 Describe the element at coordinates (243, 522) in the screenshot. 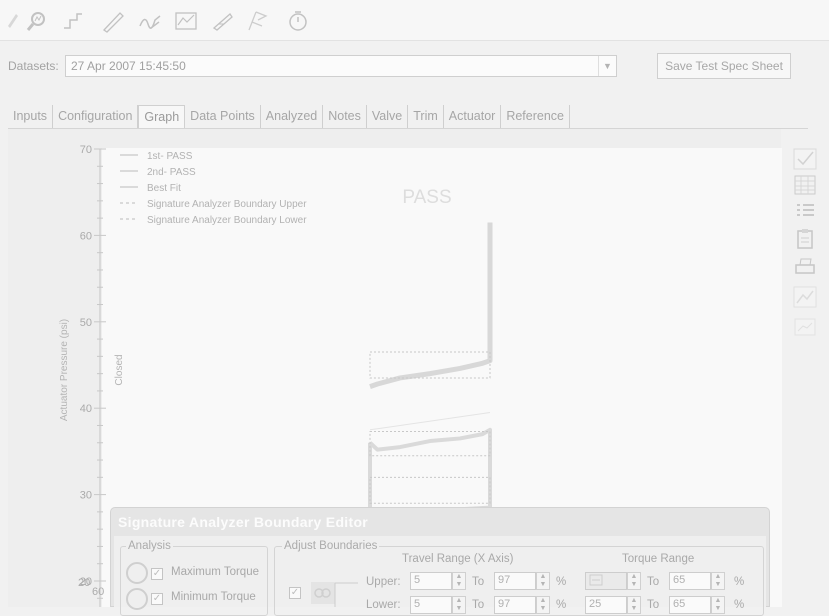

I see `boundary-editor-title: Signature Analyzer Boundary Editor` at that location.